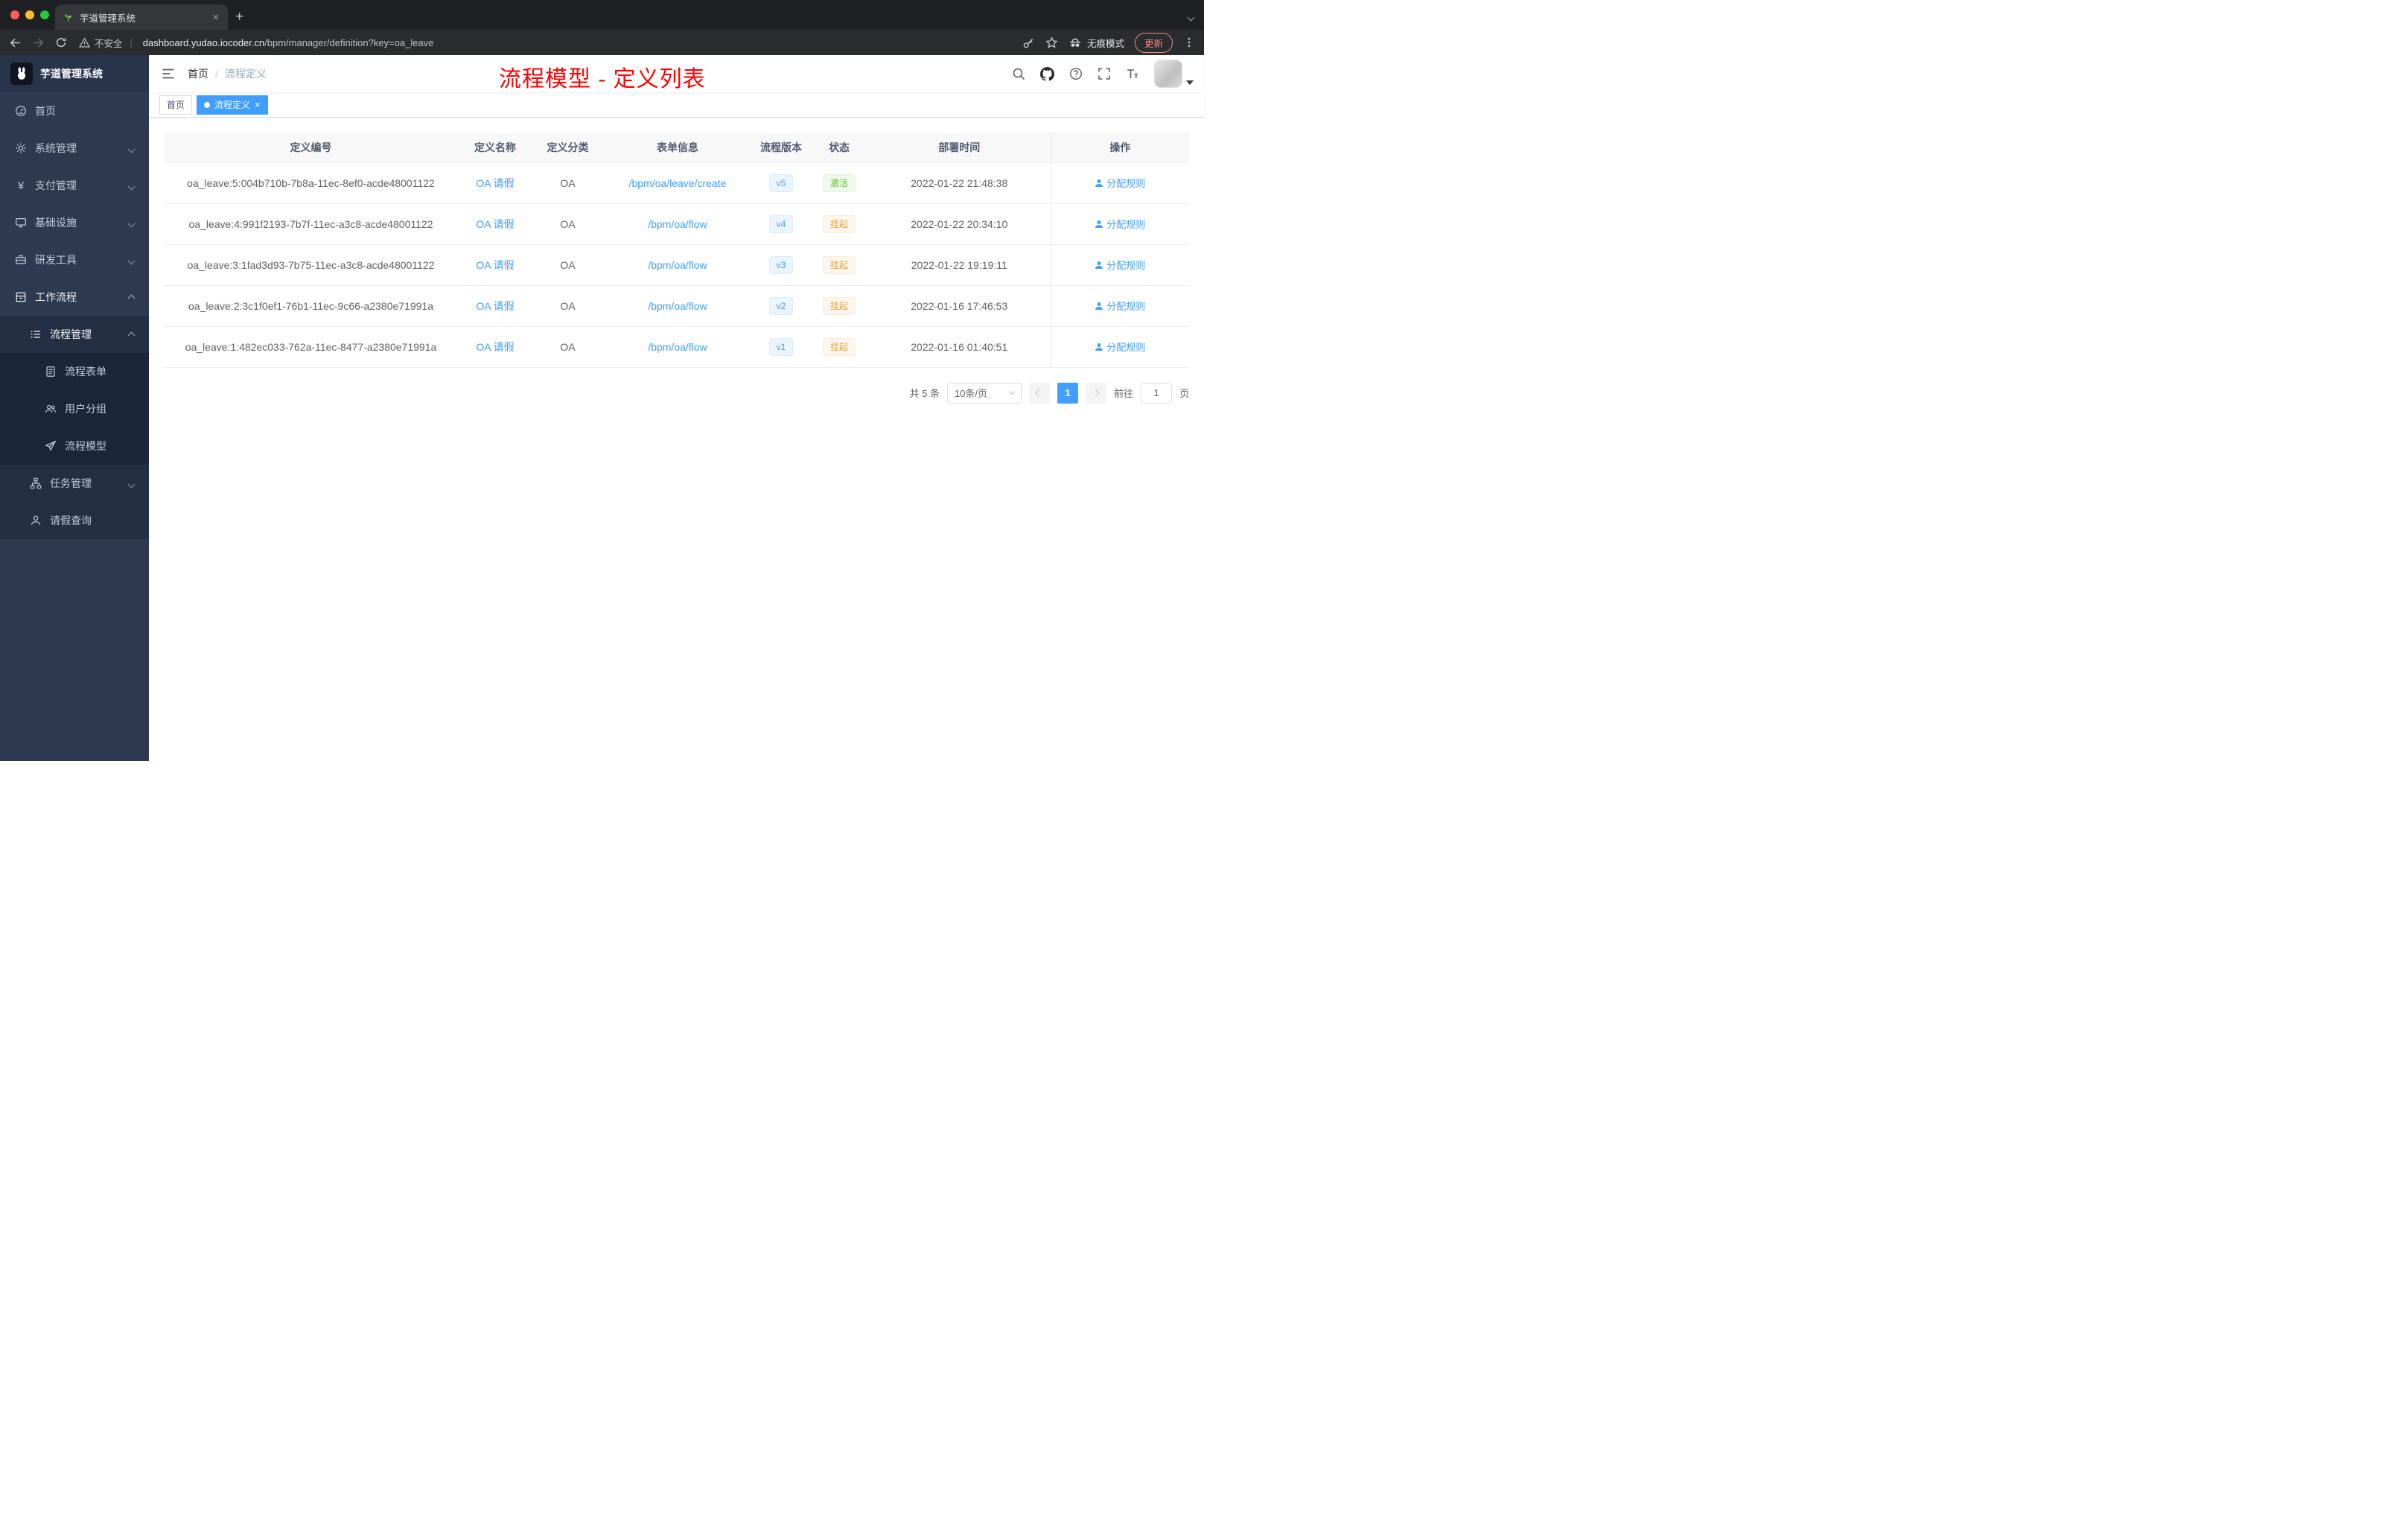  Describe the element at coordinates (602, 15) in the screenshot. I see `browser-tabstrip: 芋道管理系统 × +` at that location.